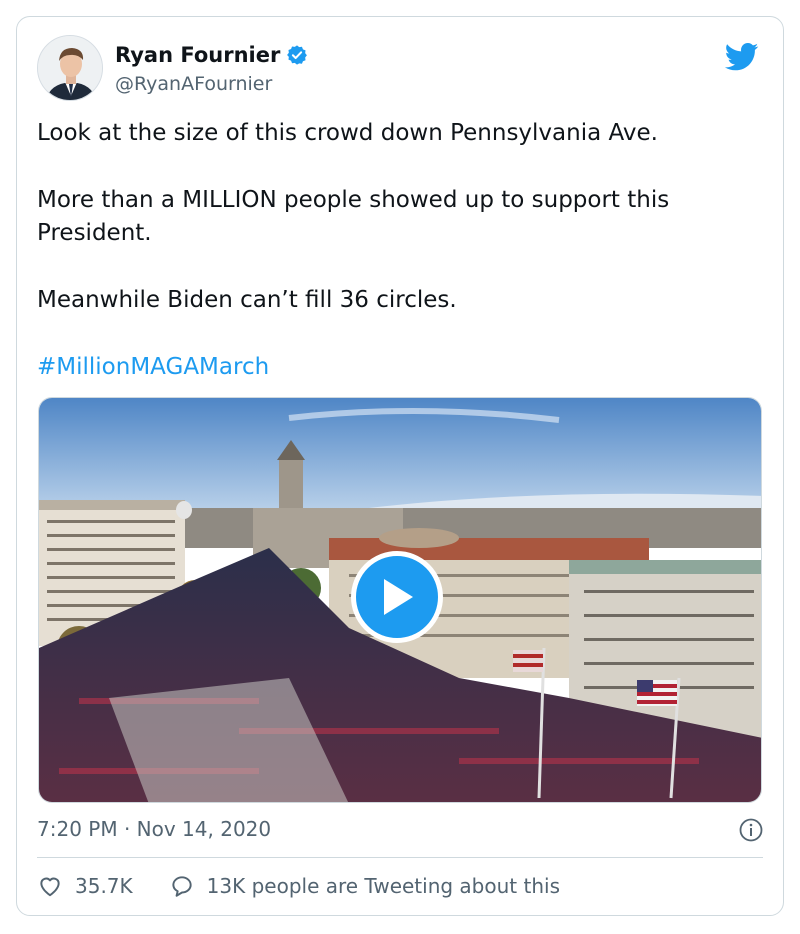  Describe the element at coordinates (193, 84) in the screenshot. I see `author-handle: @RyanAFournier` at that location.